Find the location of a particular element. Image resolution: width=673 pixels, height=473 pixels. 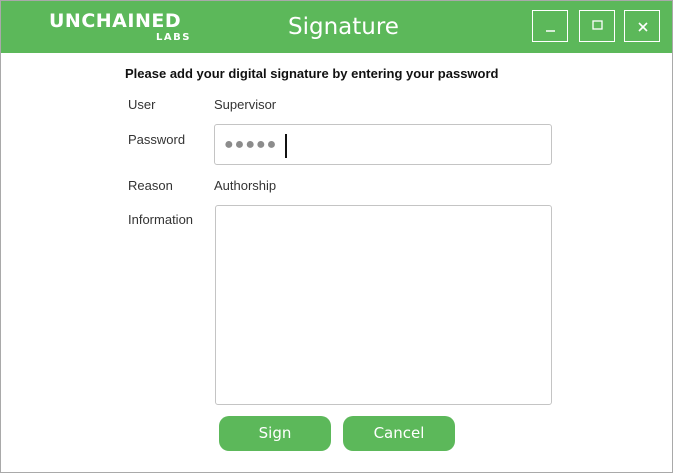

cancel-button: Cancel is located at coordinates (399, 433).